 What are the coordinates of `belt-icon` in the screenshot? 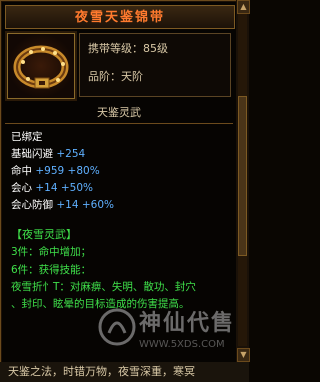 It's located at (41, 66).